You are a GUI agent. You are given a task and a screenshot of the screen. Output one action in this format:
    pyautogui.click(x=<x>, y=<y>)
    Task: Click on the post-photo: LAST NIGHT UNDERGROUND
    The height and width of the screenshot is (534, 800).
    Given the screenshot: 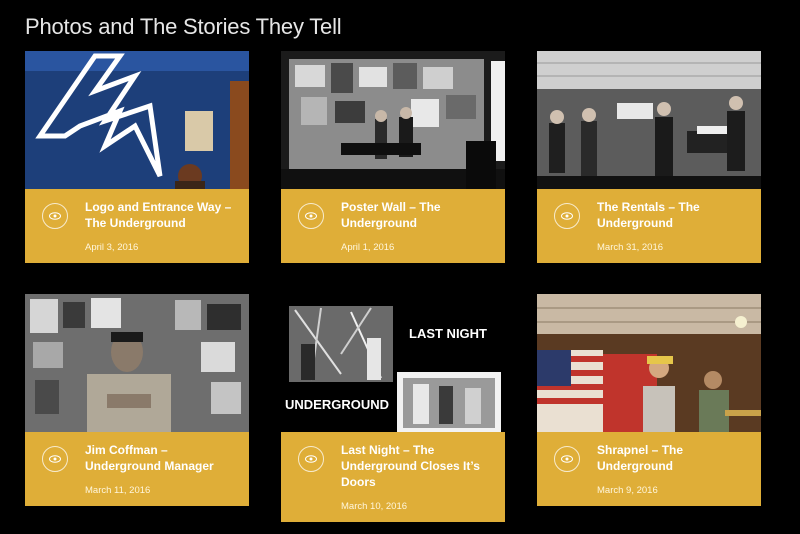 What is the action you would take?
    pyautogui.click(x=393, y=363)
    